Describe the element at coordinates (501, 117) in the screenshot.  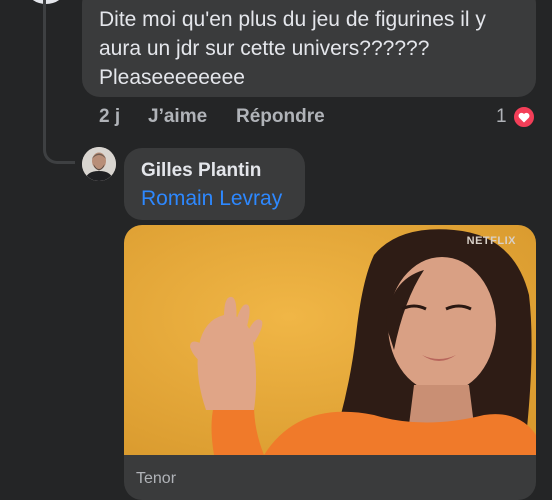
I see `reaction-count: 1` at that location.